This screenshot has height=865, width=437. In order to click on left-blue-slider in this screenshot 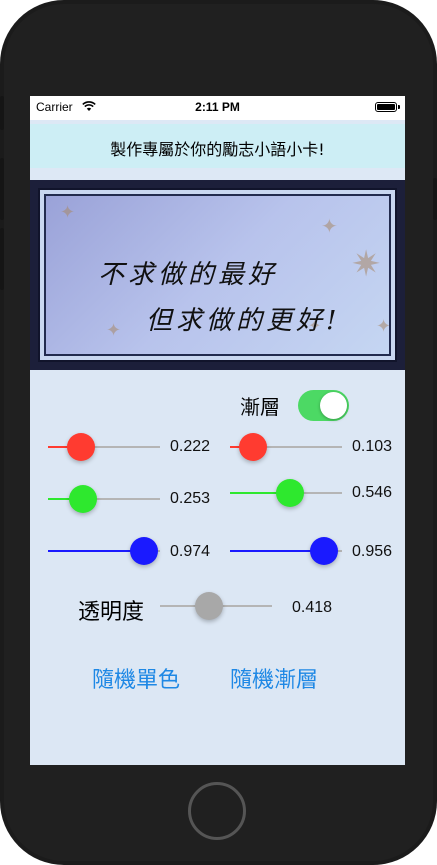, I will do `click(104, 551)`.